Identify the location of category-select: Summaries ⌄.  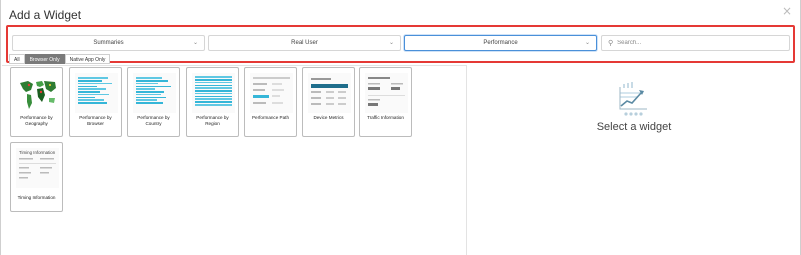
(108, 43).